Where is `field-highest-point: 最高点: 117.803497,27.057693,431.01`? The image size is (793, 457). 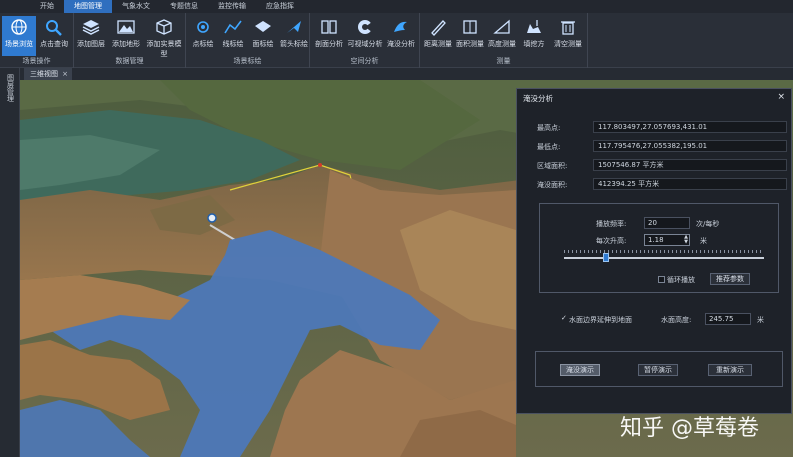 field-highest-point: 最高点: 117.803497,27.057693,431.01 is located at coordinates (655, 127).